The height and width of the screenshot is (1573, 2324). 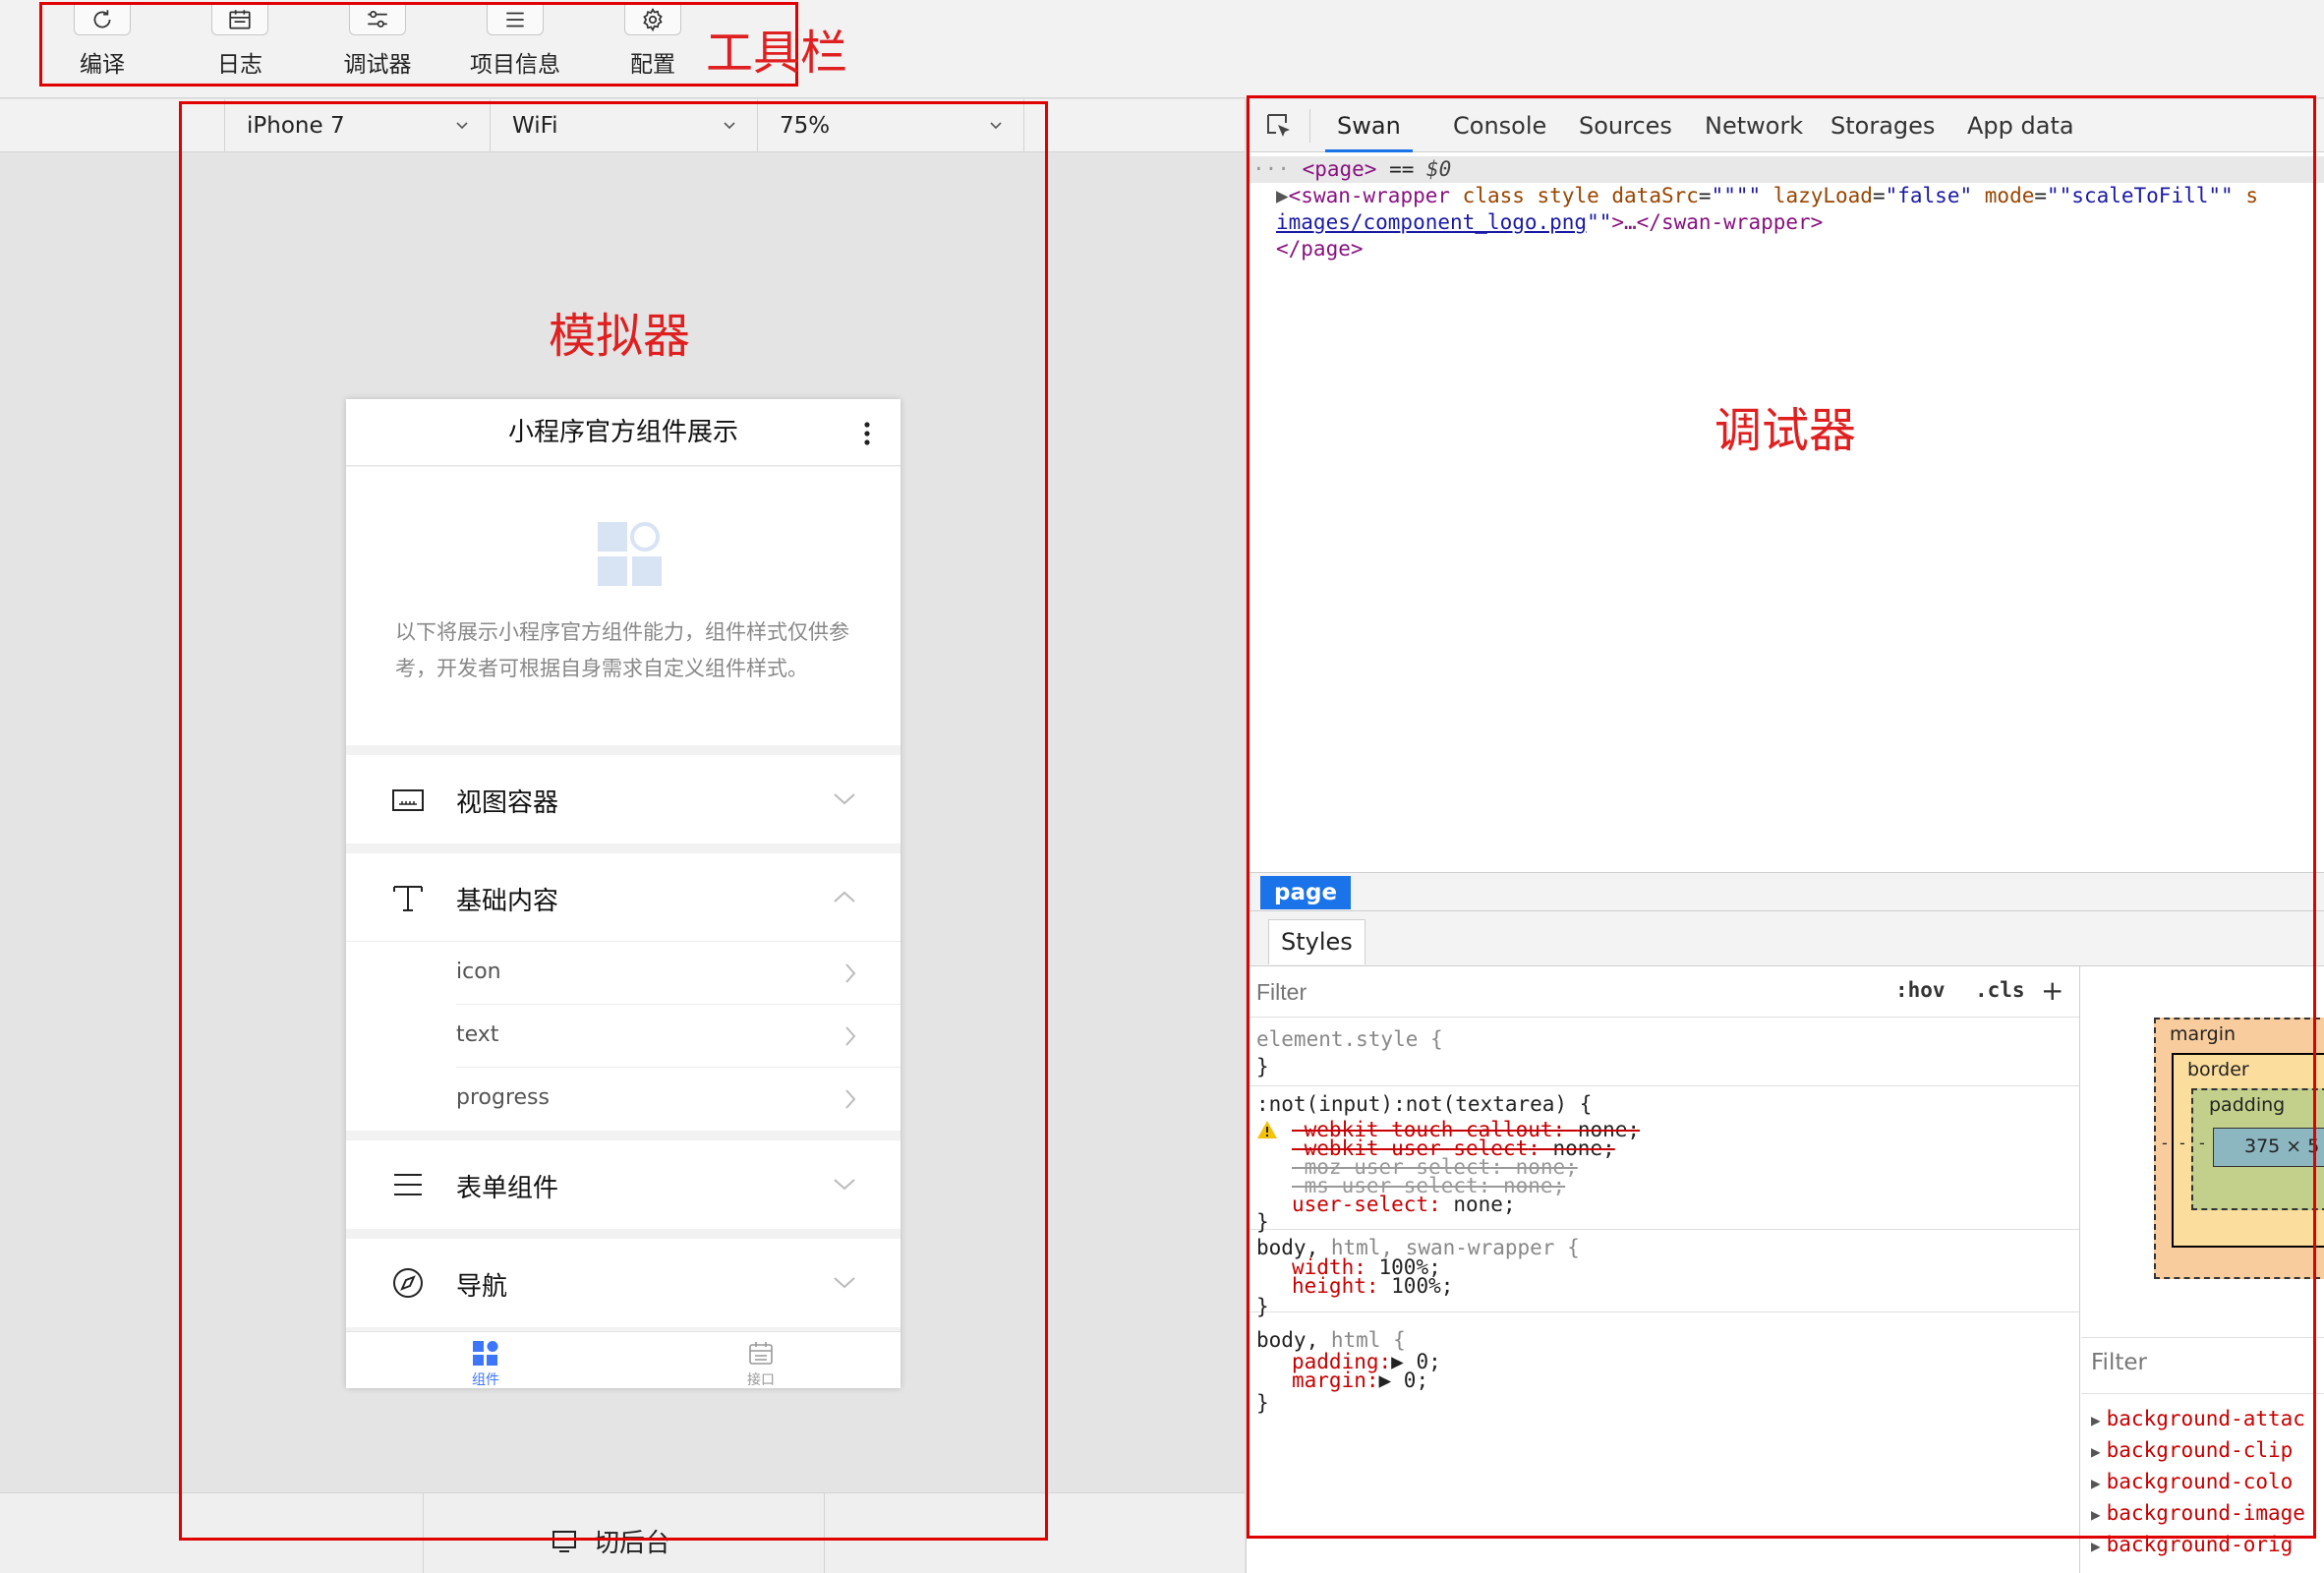 What do you see at coordinates (2096, 1546) in the screenshot?
I see `expand-triangle-icon: ▶` at bounding box center [2096, 1546].